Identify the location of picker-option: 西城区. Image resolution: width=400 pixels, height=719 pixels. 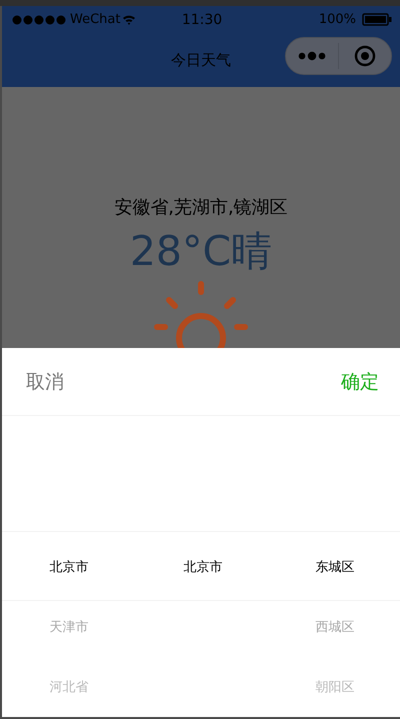
(335, 627).